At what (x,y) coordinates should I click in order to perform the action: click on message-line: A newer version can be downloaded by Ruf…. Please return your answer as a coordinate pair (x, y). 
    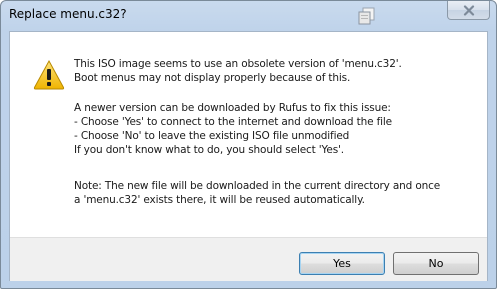
    Looking at the image, I should click on (232, 108).